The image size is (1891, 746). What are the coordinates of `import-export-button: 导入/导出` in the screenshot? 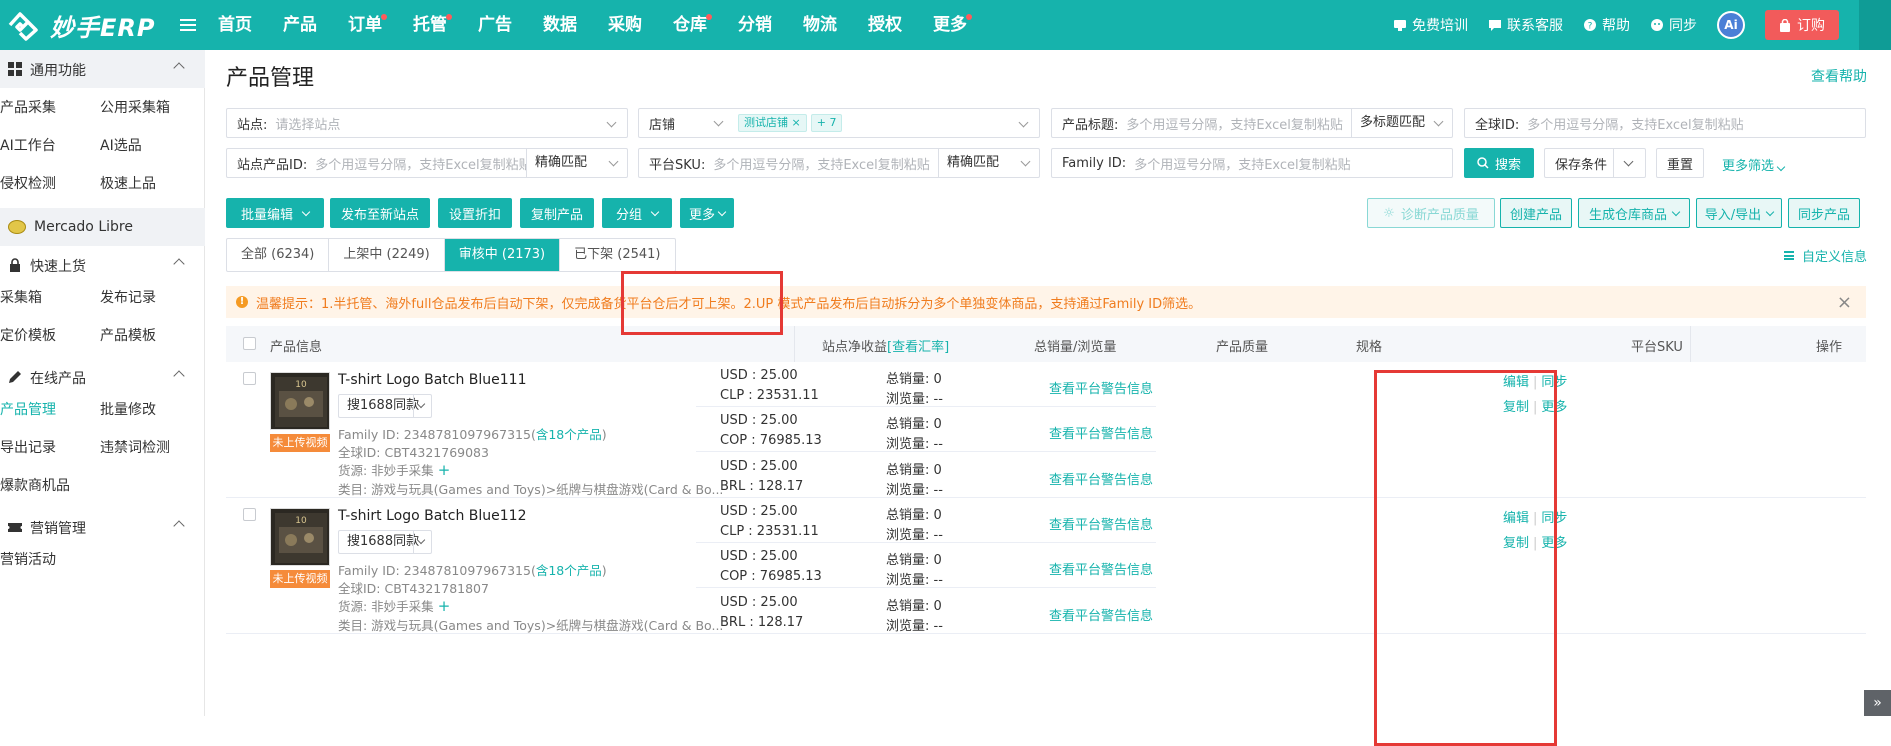 It's located at (1739, 213).